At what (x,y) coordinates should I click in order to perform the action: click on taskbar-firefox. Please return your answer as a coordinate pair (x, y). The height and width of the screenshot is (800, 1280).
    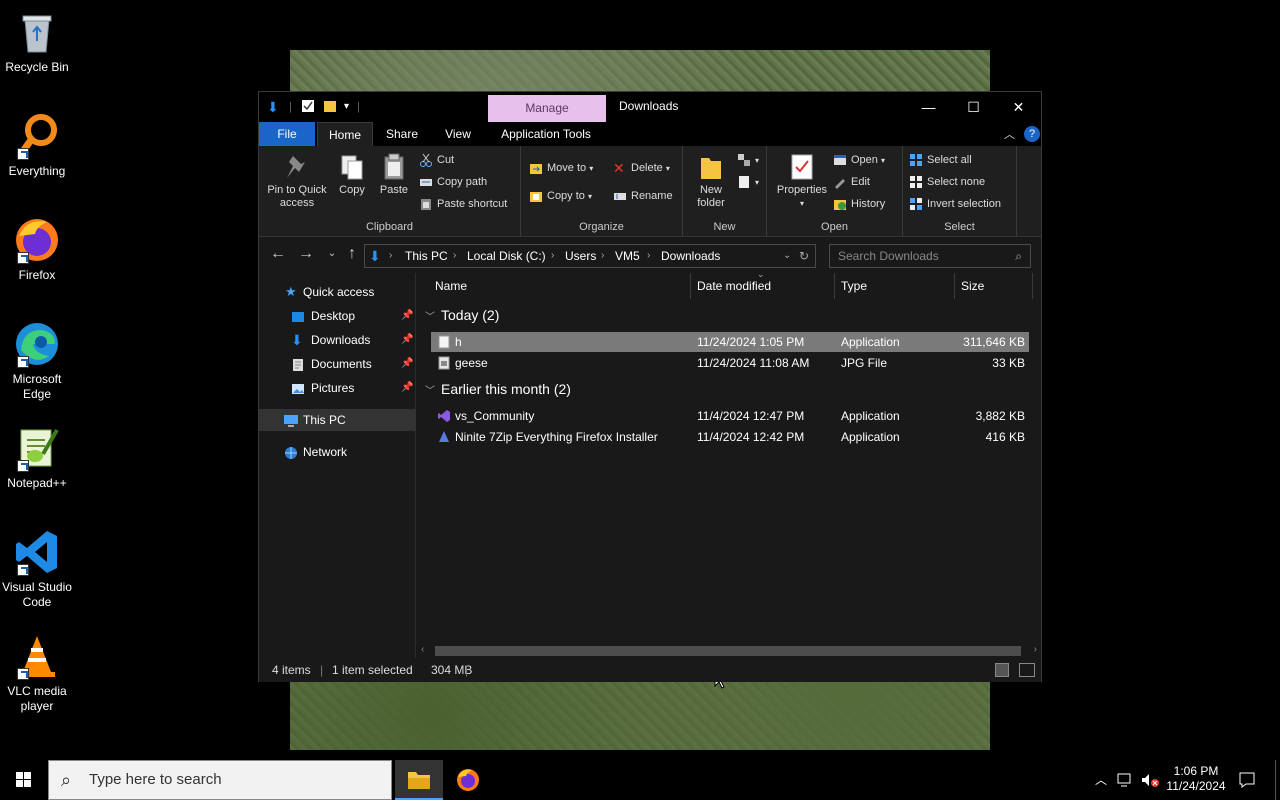
    Looking at the image, I should click on (468, 780).